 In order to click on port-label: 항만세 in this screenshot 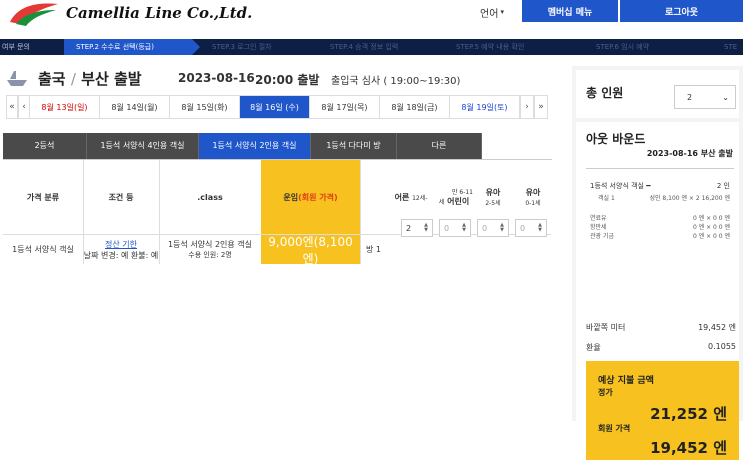, I will do `click(598, 227)`.